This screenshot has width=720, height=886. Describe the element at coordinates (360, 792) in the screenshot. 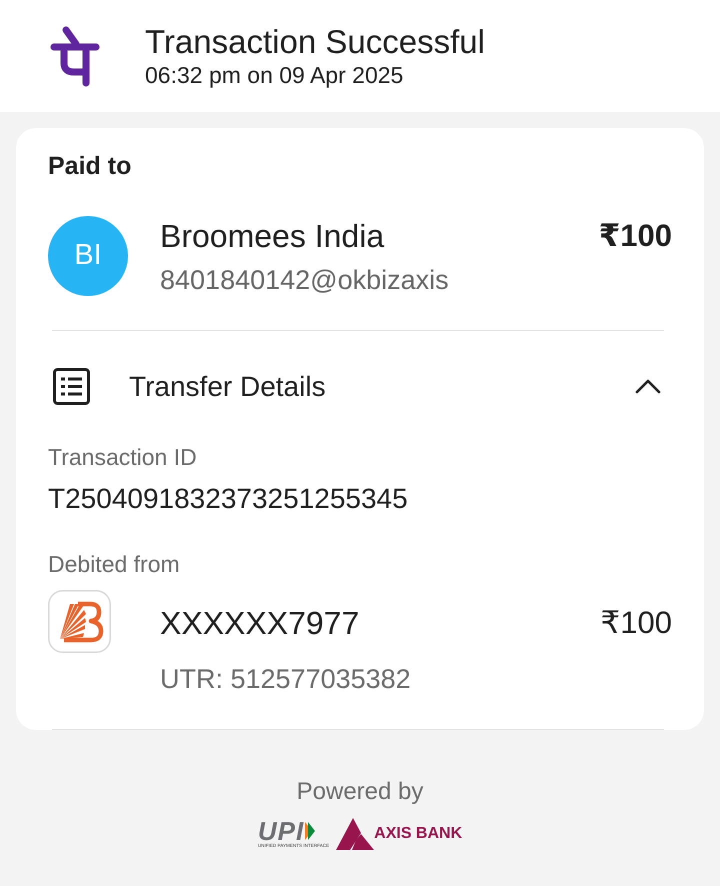

I see `powered-by-text: Powered by` at that location.